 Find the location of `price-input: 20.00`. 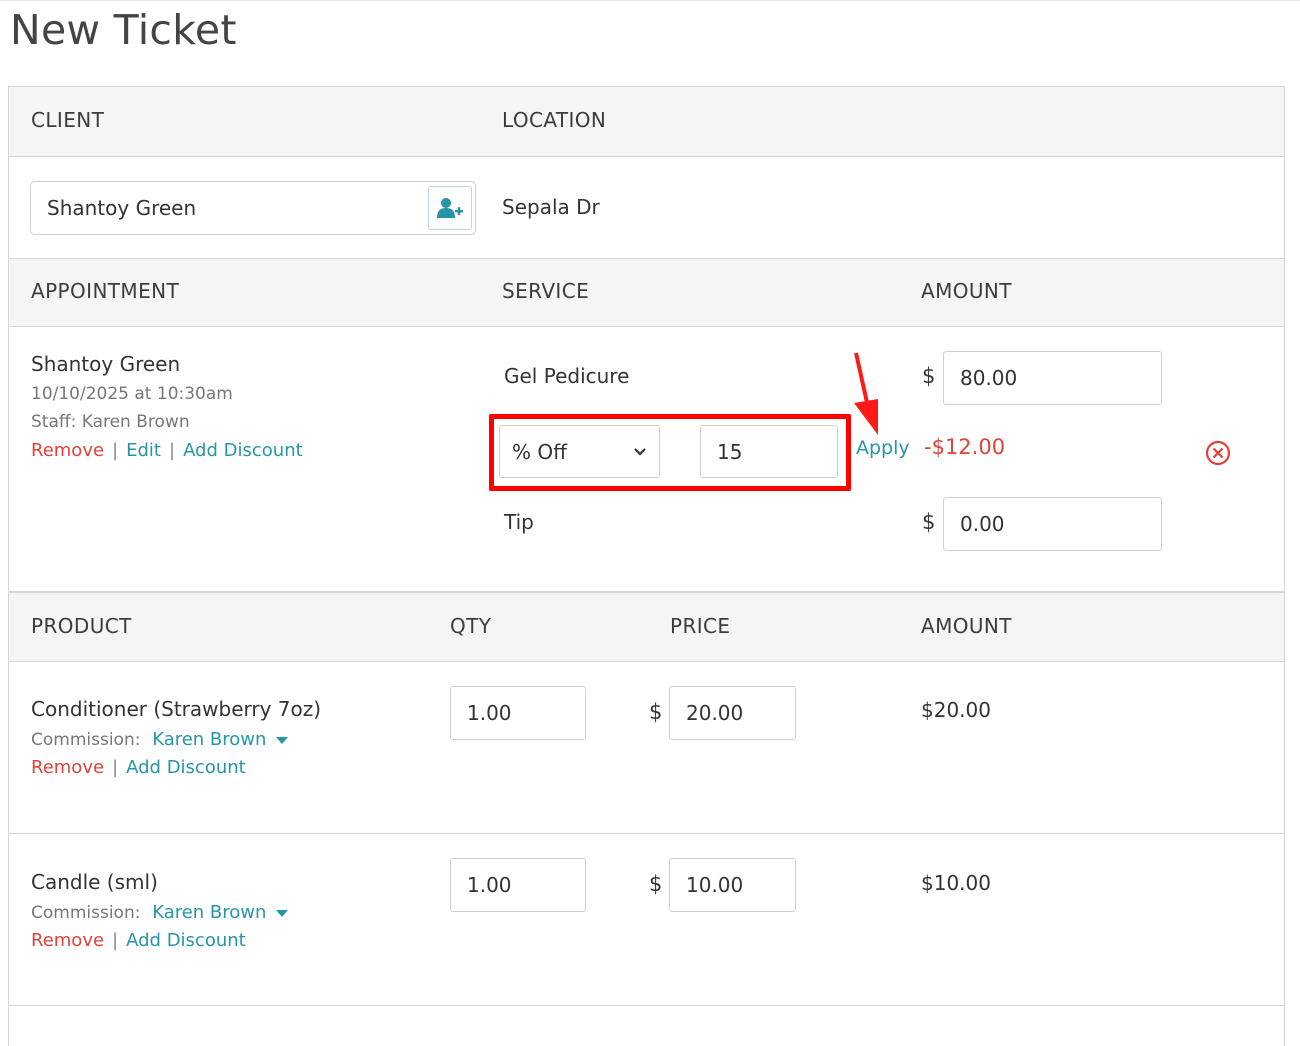

price-input: 20.00 is located at coordinates (732, 713).